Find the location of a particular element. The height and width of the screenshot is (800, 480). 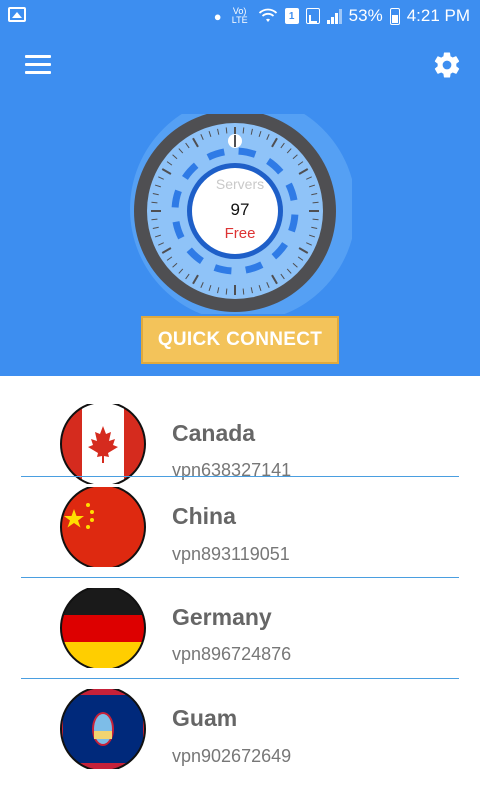

android-notification-icon: ● is located at coordinates (217, 16).